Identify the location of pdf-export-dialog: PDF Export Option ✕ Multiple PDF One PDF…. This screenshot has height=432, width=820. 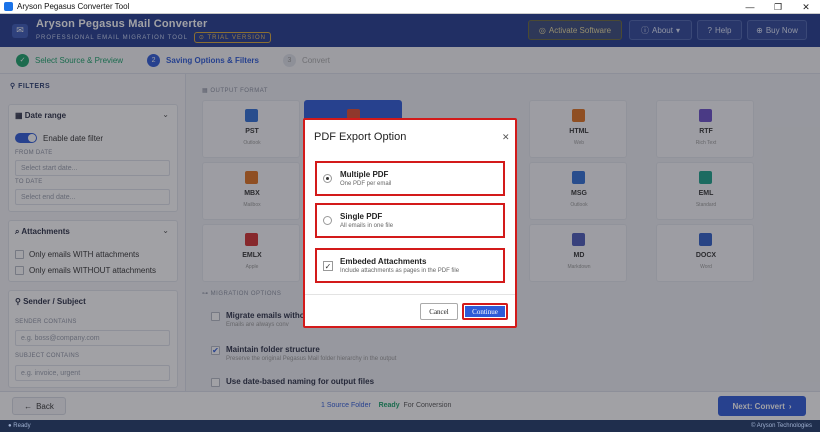
(410, 223).